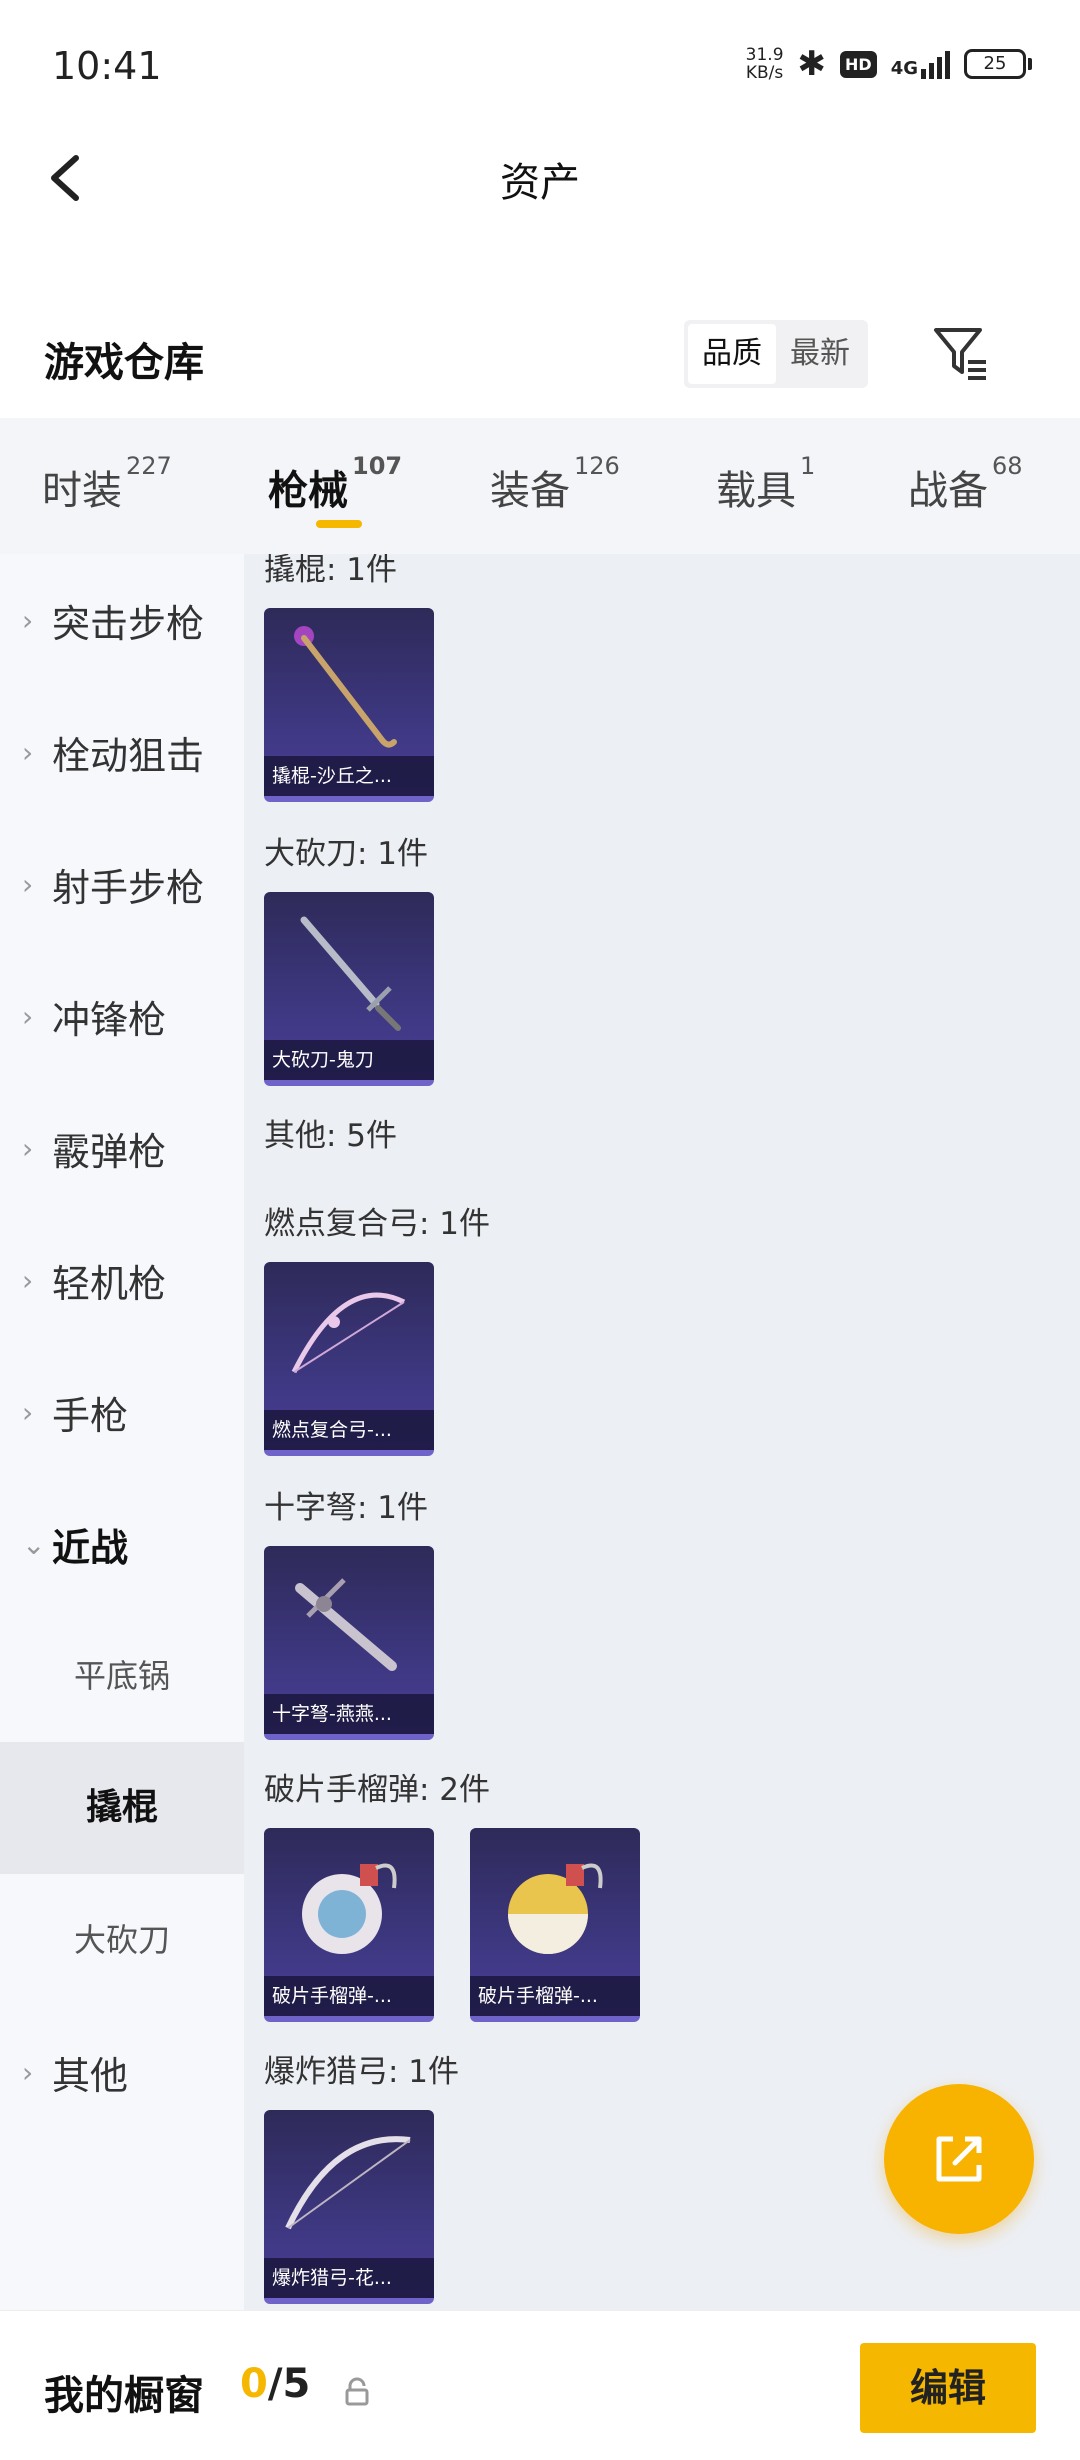  I want to click on section-title: 游戏仓库, so click(124, 363).